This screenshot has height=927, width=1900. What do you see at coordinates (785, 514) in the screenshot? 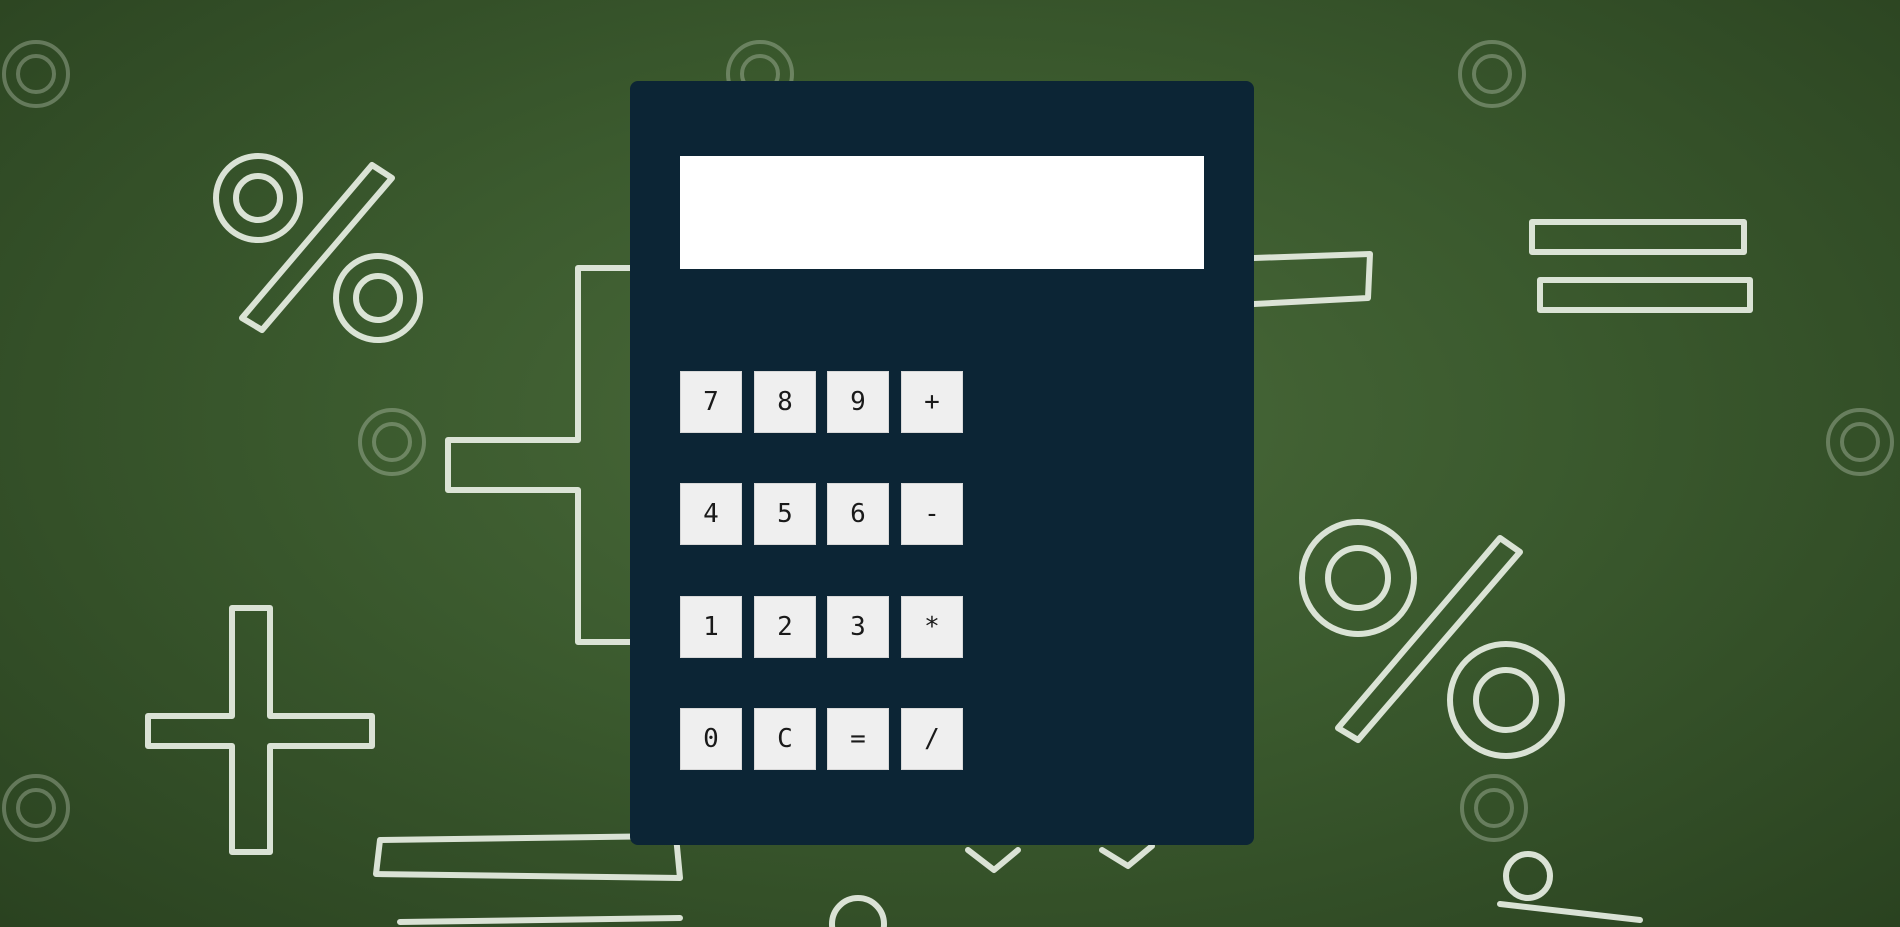
I see `key-5: 5` at bounding box center [785, 514].